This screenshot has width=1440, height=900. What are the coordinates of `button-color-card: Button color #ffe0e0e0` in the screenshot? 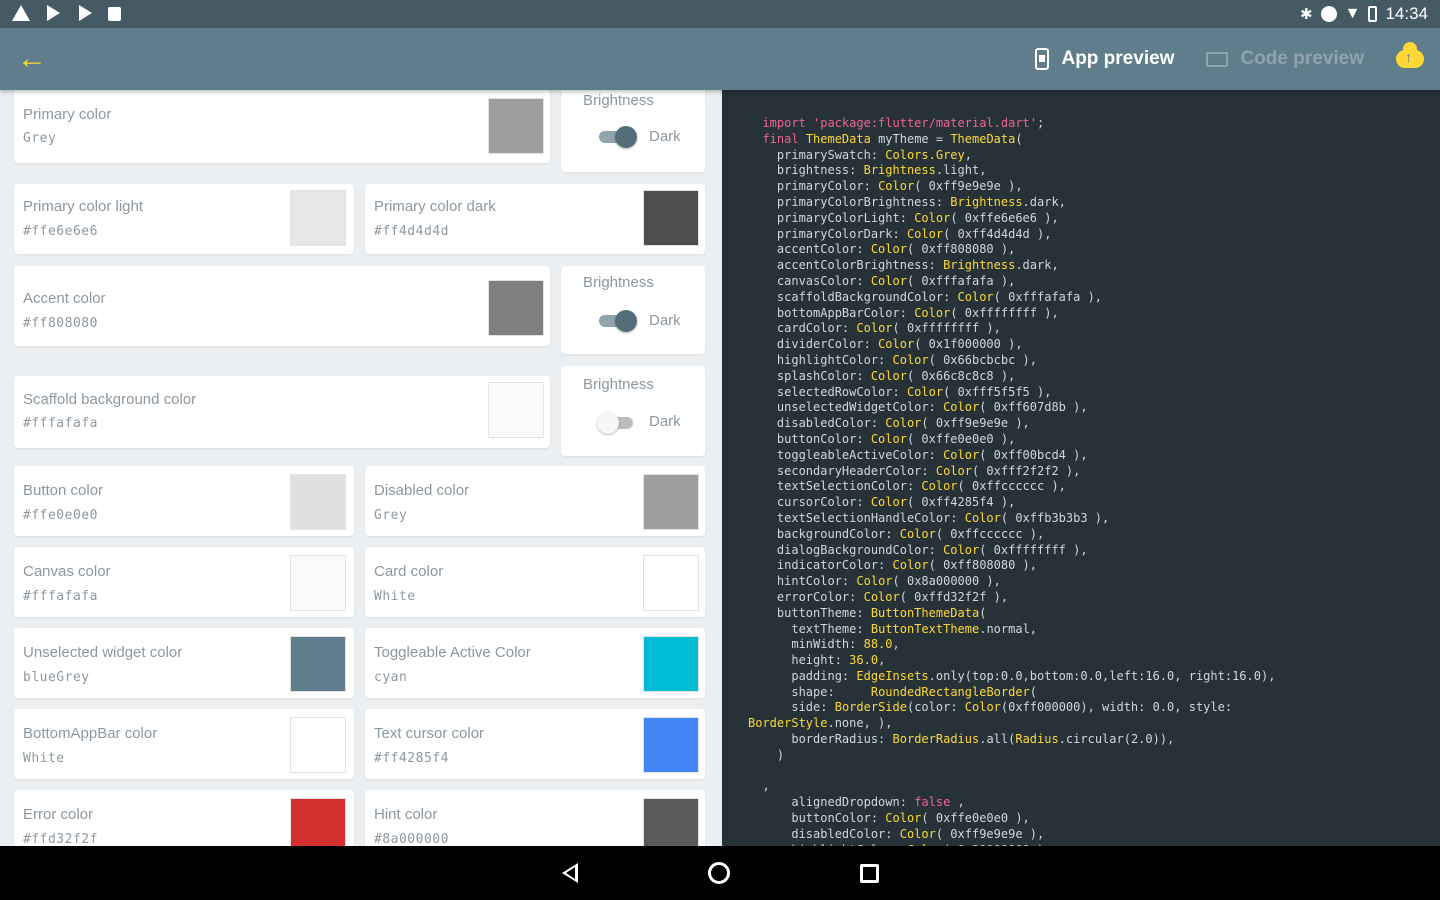 It's located at (184, 501).